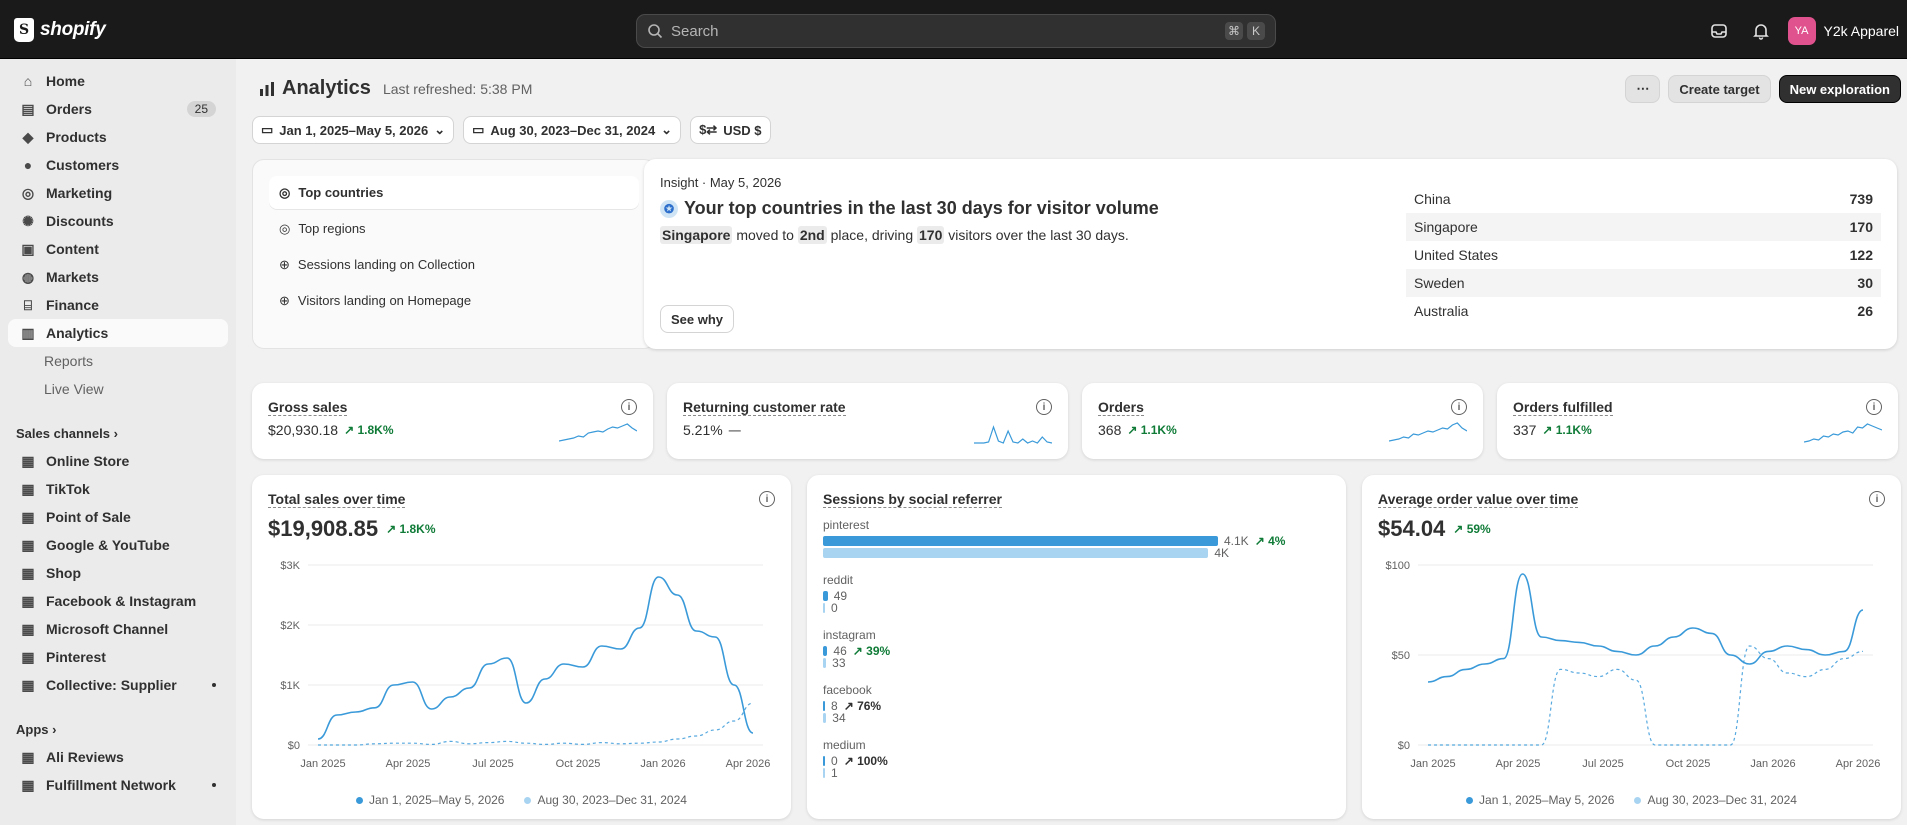 The width and height of the screenshot is (1907, 825). I want to click on orders-icon: ▤, so click(28, 108).